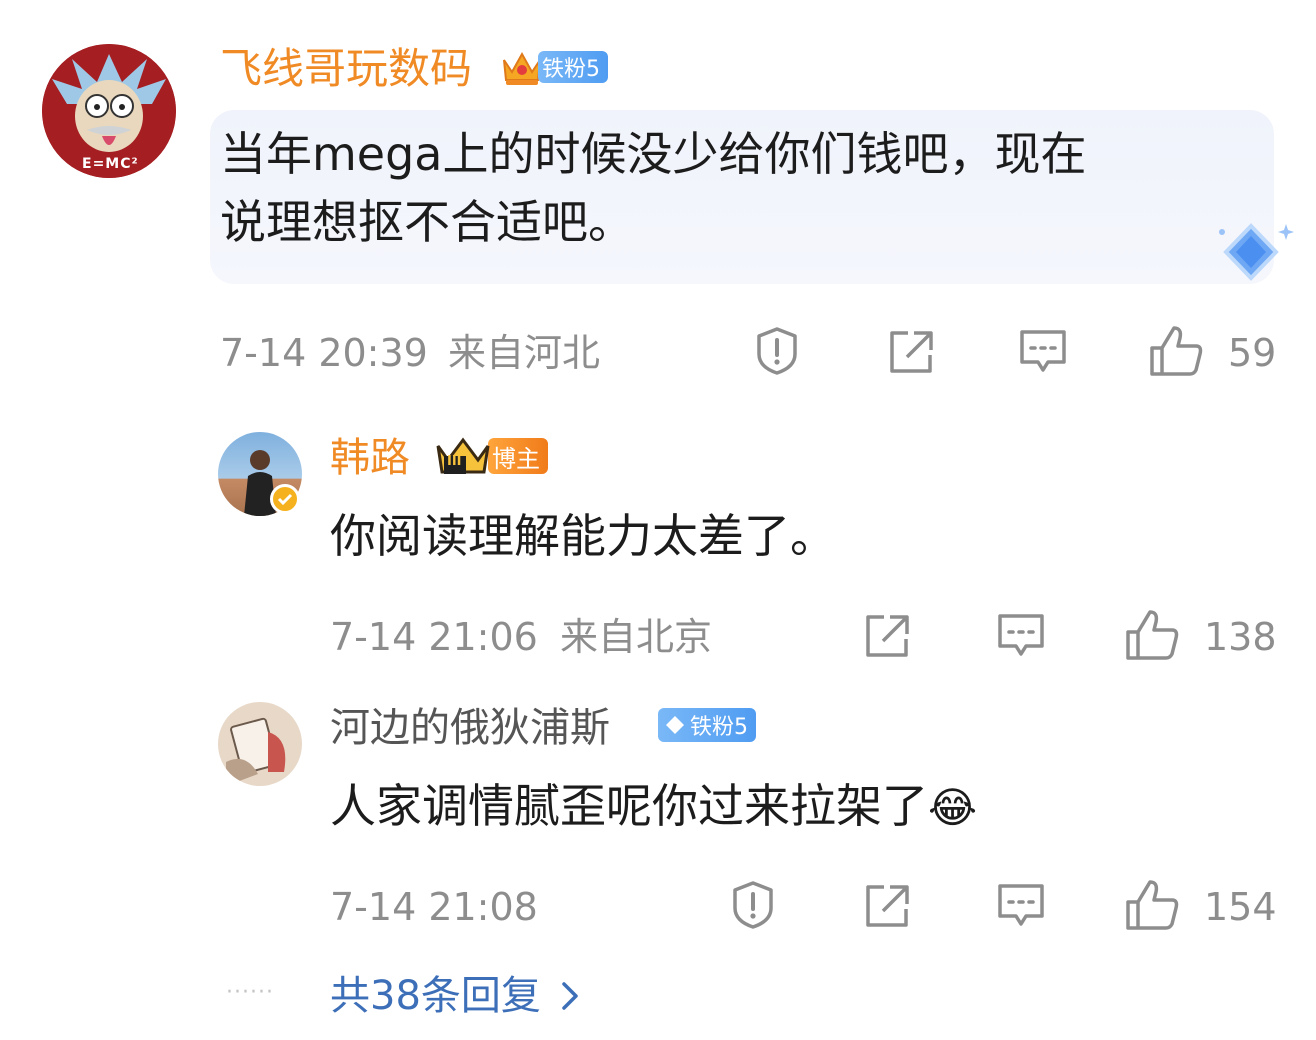  I want to click on blogger-badge: III 博主, so click(491, 456).